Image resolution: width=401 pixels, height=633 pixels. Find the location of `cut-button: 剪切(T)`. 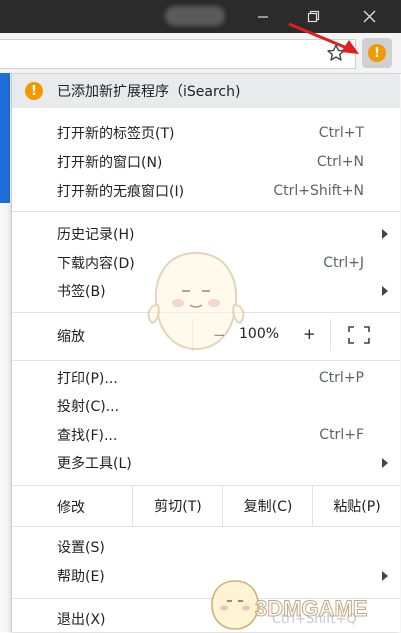

cut-button: 剪切(T) is located at coordinates (177, 506).